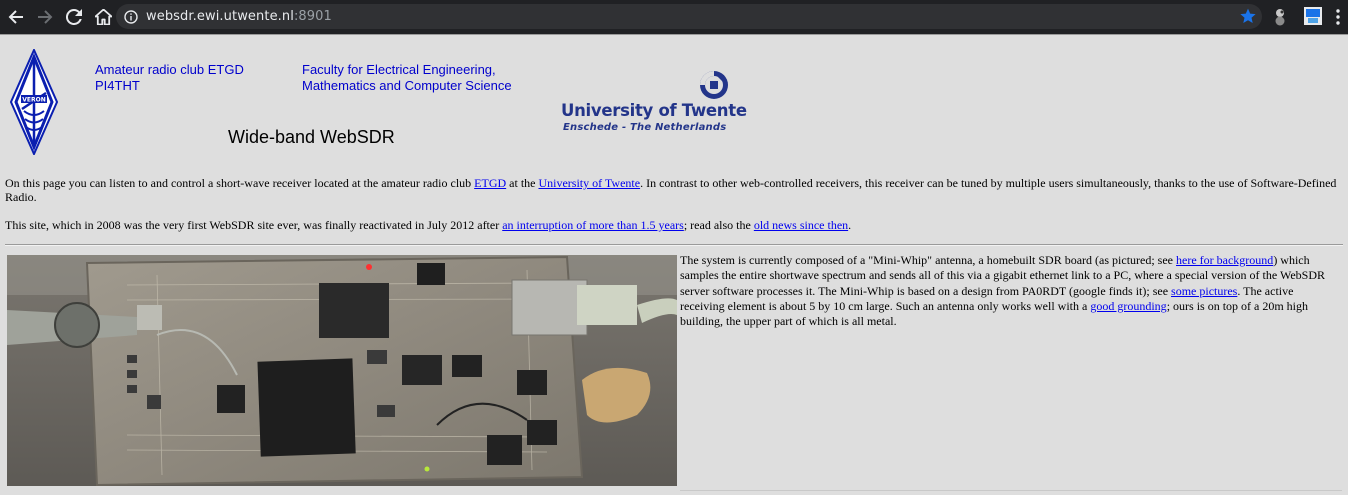  Describe the element at coordinates (1011, 490) in the screenshot. I see `table-border` at that location.